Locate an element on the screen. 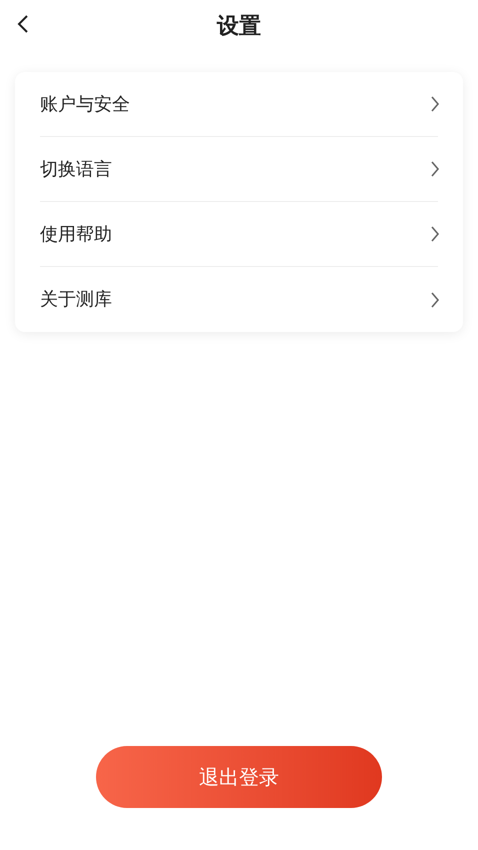  menu-item: 切换语言 is located at coordinates (76, 169).